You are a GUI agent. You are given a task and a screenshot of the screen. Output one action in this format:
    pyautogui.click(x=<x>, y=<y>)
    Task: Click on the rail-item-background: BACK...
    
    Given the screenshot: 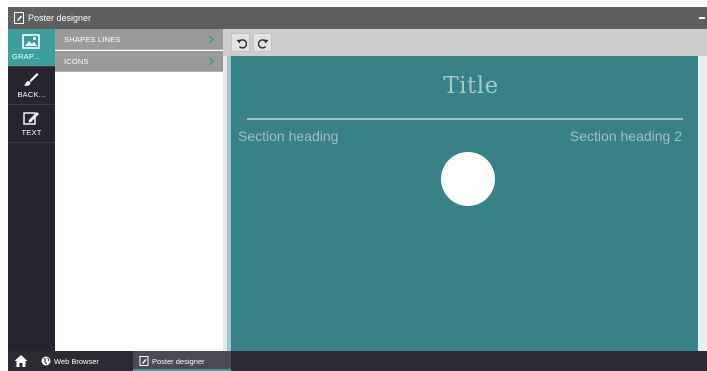 What is the action you would take?
    pyautogui.click(x=31, y=86)
    